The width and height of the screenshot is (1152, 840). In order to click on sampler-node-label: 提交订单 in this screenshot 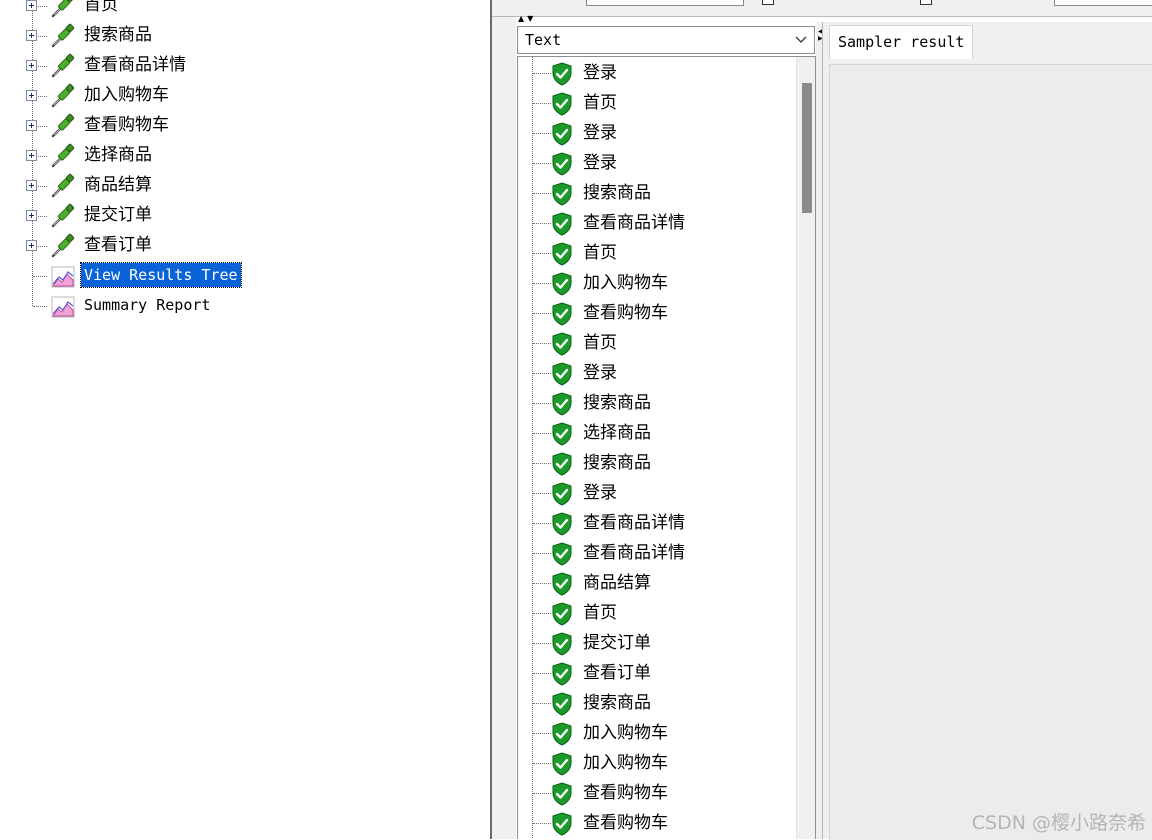, I will do `click(118, 215)`.